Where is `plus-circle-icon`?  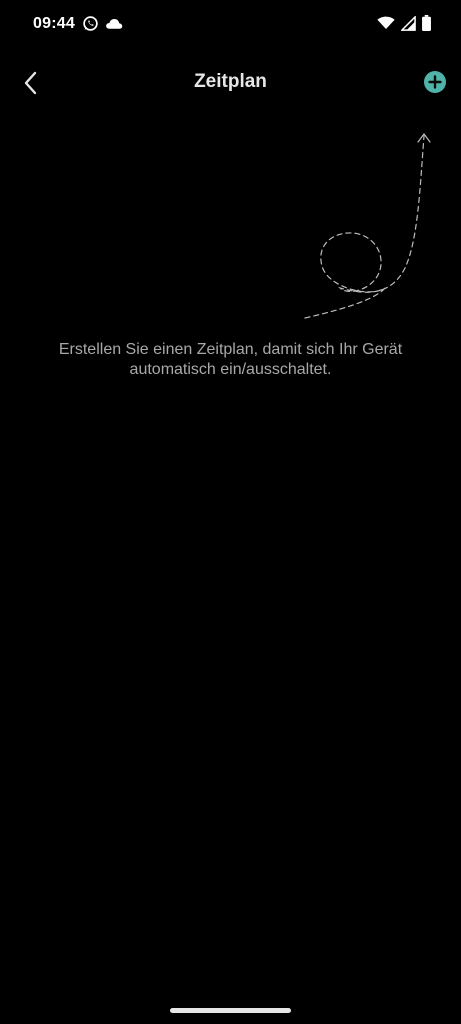 plus-circle-icon is located at coordinates (435, 82).